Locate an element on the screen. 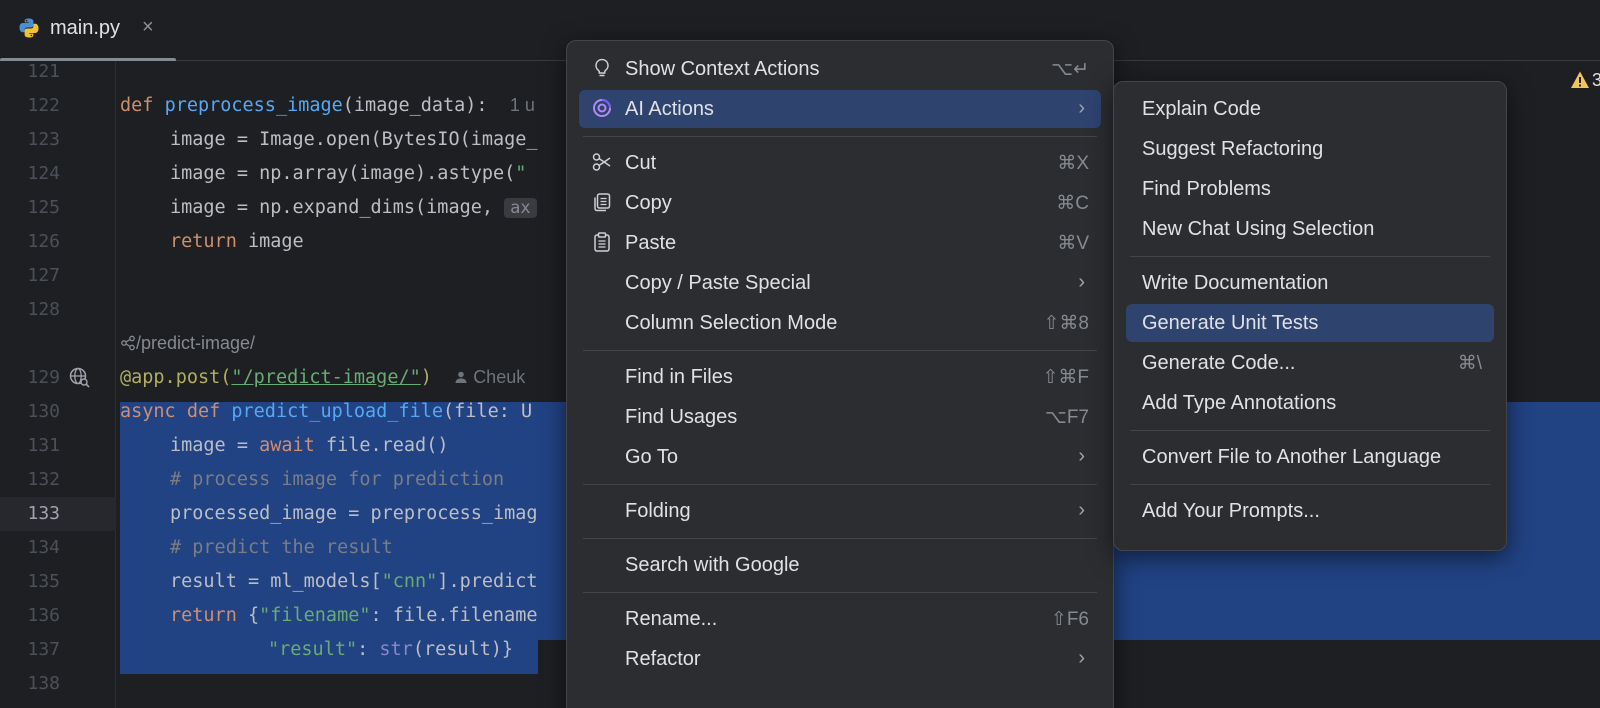 The height and width of the screenshot is (708, 1600). menu-item-go-to: Go To › is located at coordinates (840, 457).